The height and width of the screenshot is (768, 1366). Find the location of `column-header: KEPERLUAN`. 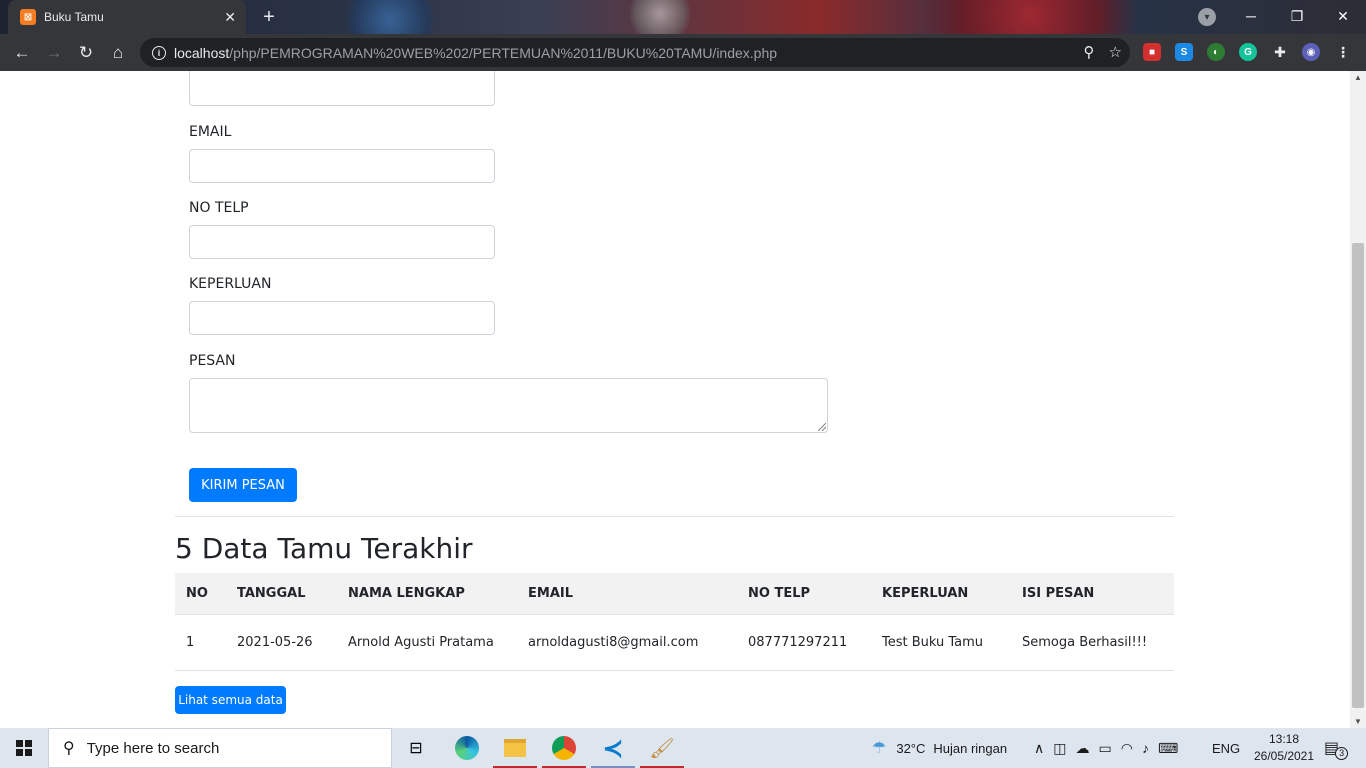

column-header: KEPERLUAN is located at coordinates (925, 593).